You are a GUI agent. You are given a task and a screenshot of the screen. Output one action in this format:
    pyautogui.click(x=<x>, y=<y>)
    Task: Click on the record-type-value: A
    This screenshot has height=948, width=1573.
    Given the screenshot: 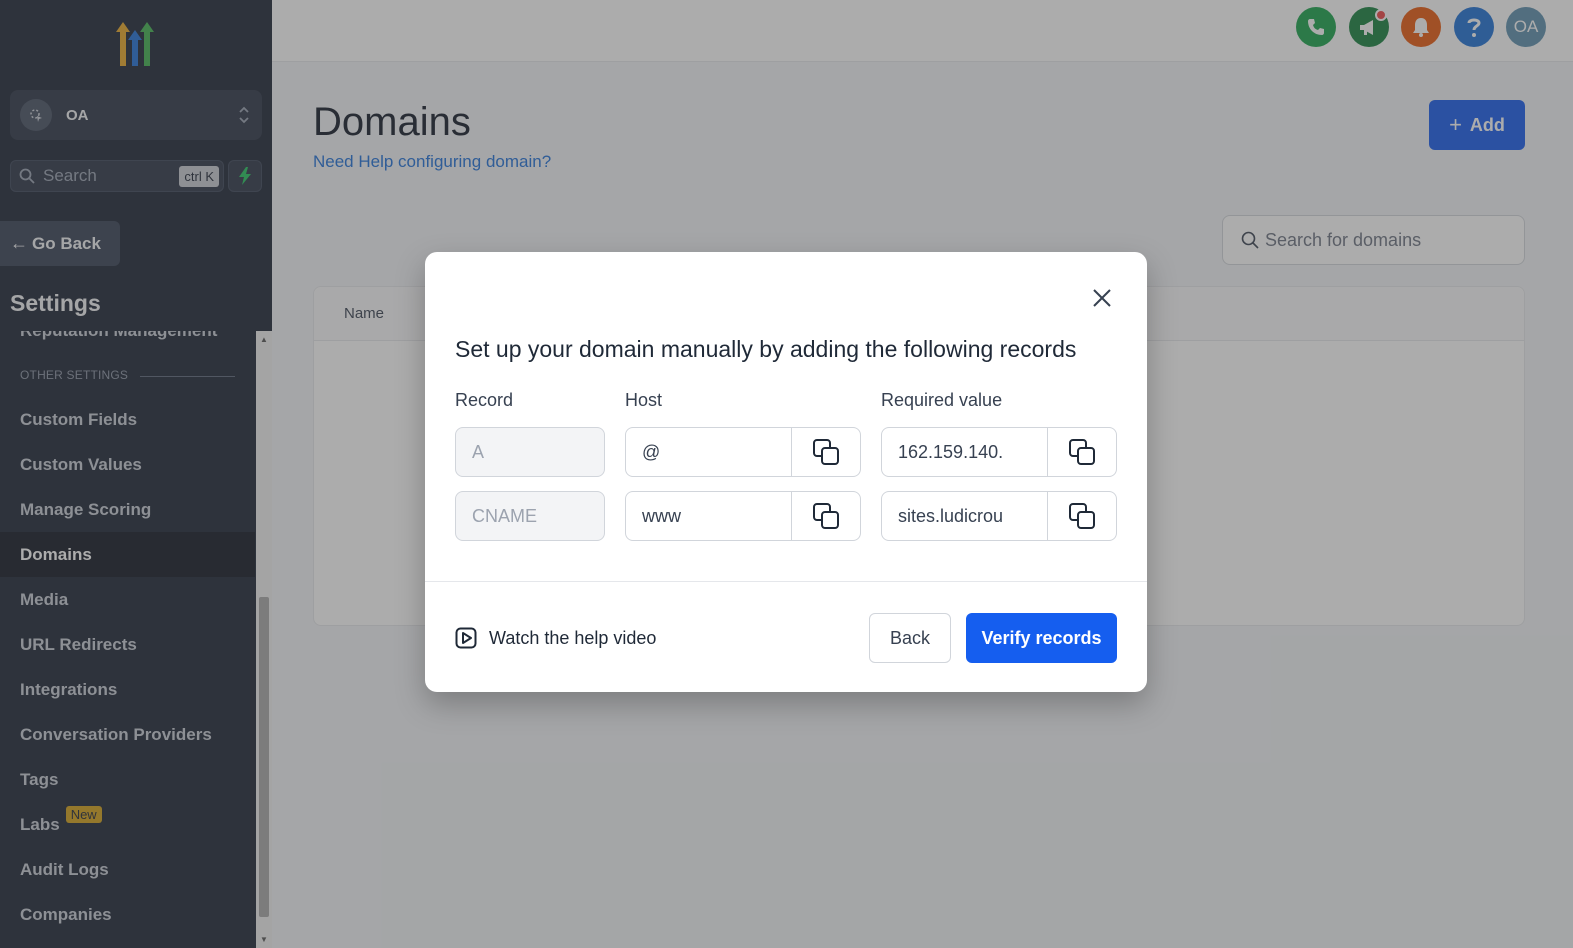 What is the action you would take?
    pyautogui.click(x=478, y=451)
    